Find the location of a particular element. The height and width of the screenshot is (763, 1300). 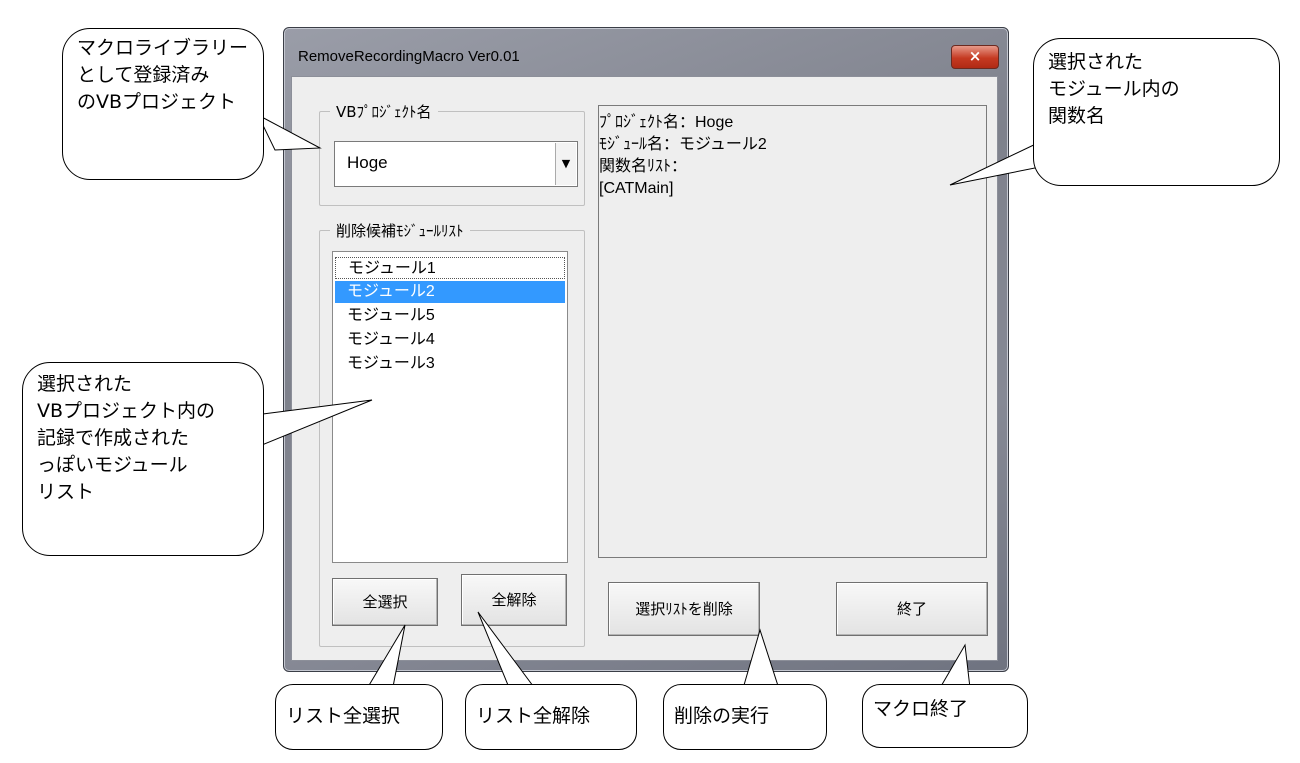

exit-button: 終了 is located at coordinates (912, 609).